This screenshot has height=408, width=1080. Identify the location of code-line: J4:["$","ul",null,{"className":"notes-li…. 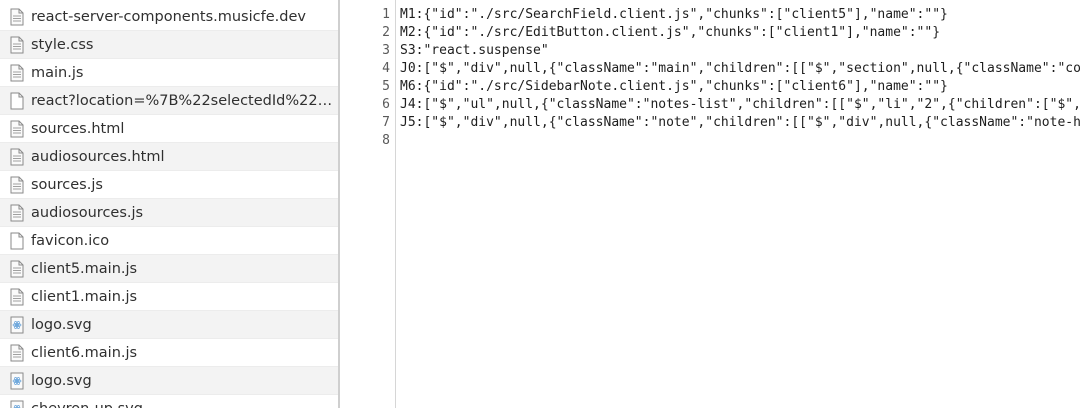
(740, 105).